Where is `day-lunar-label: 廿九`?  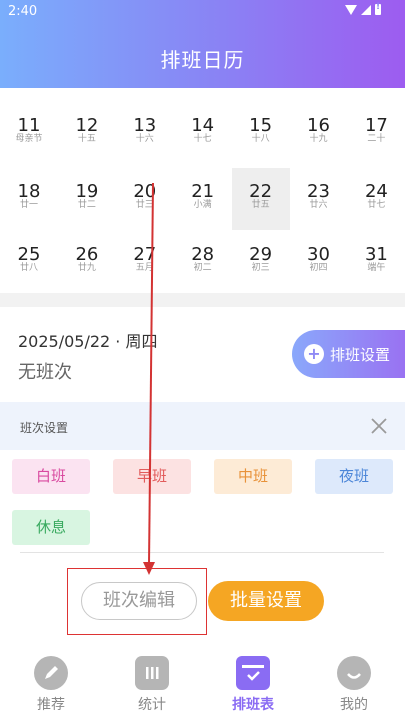
day-lunar-label: 廿九 is located at coordinates (86, 268).